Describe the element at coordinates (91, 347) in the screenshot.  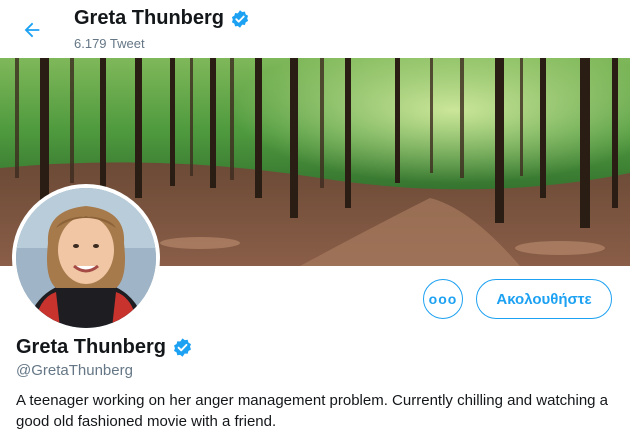
I see `profile-name-text: Greta Thunberg` at that location.